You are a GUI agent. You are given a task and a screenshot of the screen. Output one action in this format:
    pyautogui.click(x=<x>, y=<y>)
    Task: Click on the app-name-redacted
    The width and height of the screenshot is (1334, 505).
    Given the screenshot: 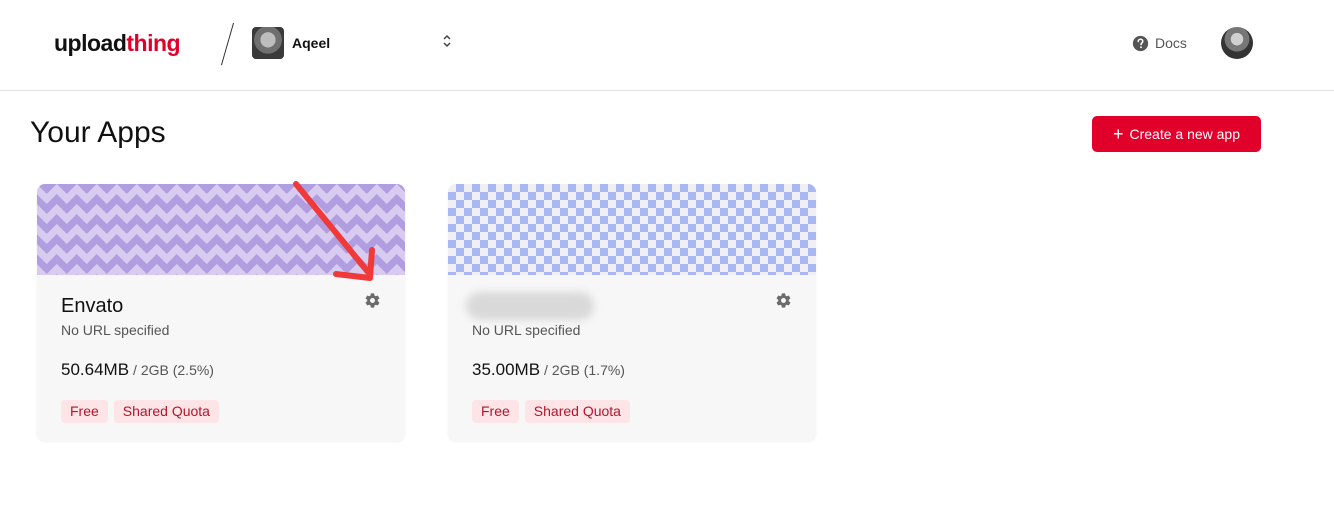 What is the action you would take?
    pyautogui.click(x=530, y=306)
    